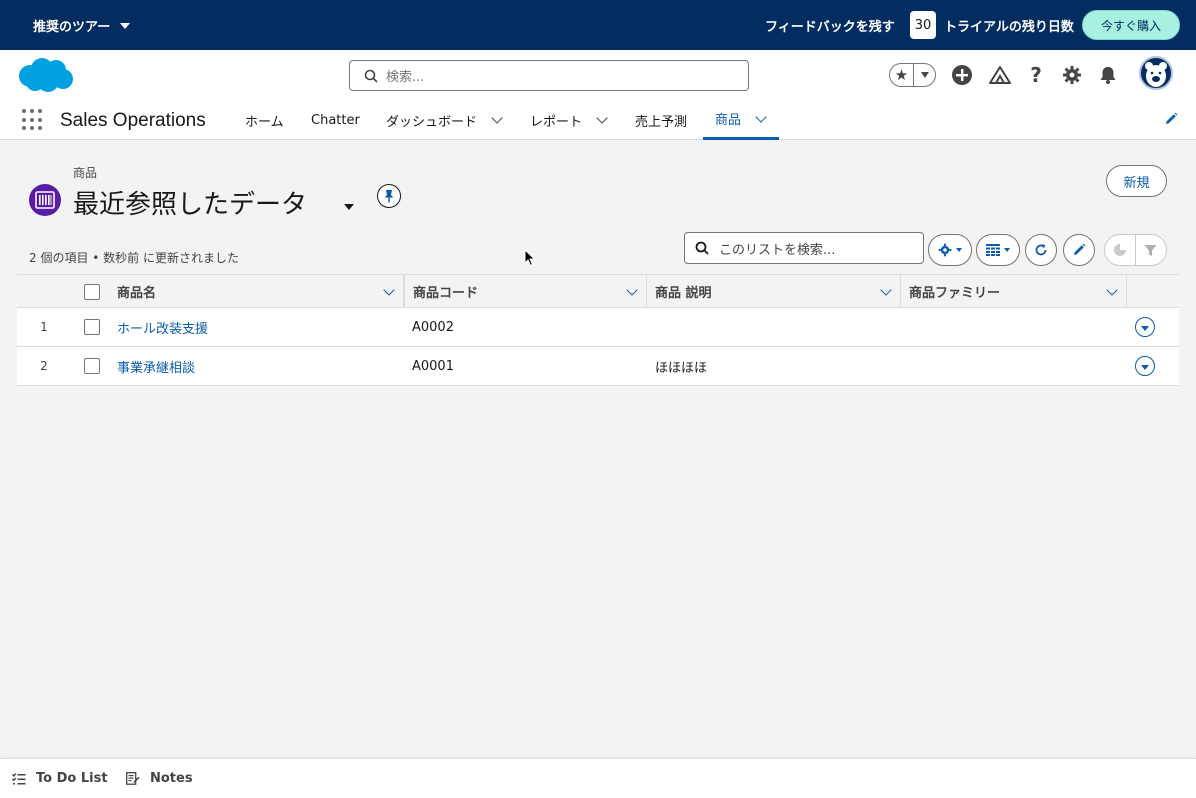  What do you see at coordinates (433, 327) in the screenshot?
I see `product-code: A0002` at bounding box center [433, 327].